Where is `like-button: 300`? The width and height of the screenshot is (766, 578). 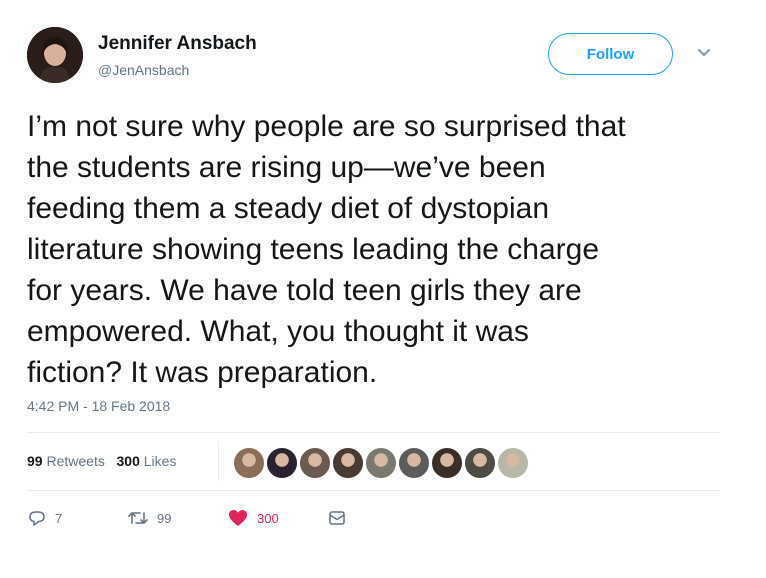 like-button: 300 is located at coordinates (253, 518).